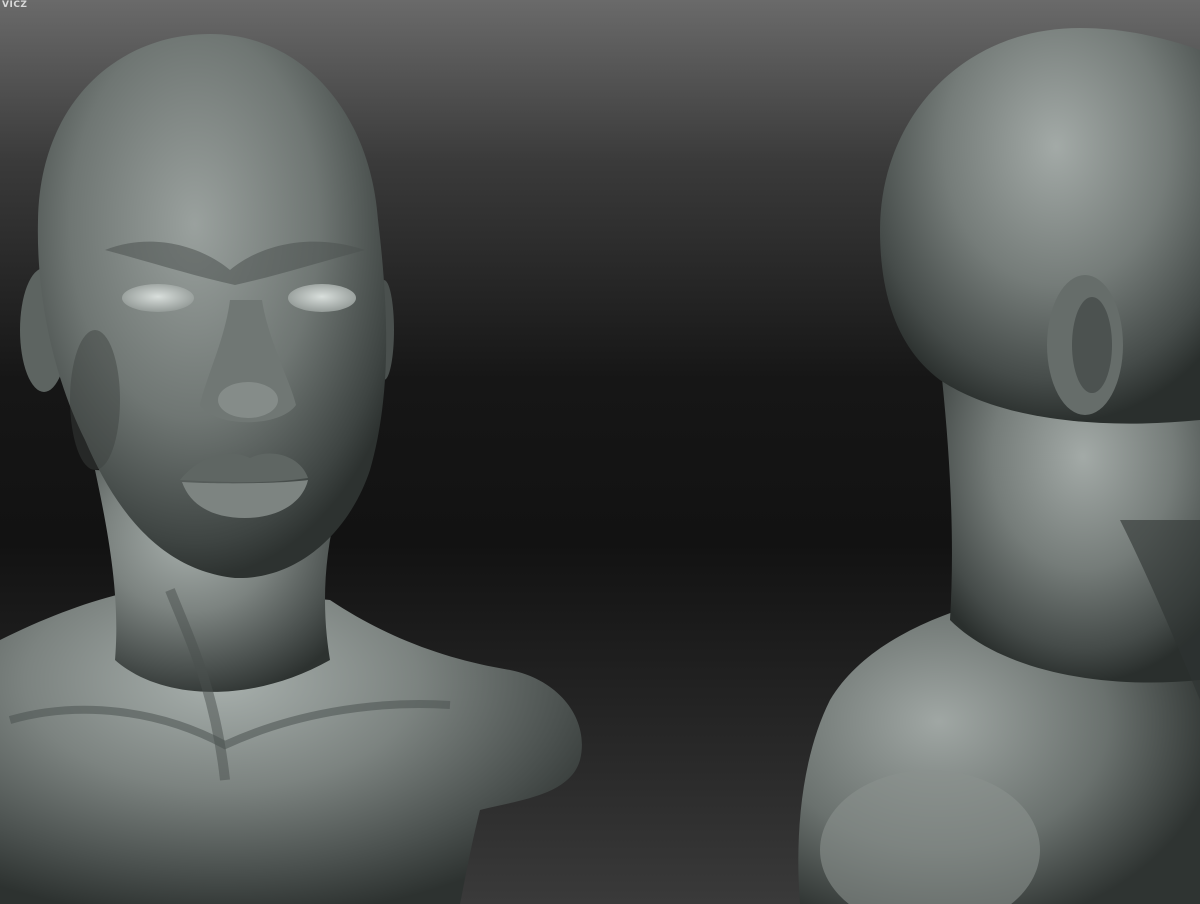 This screenshot has height=904, width=1200. I want to click on watermark-label: VICZ, so click(15, 5).